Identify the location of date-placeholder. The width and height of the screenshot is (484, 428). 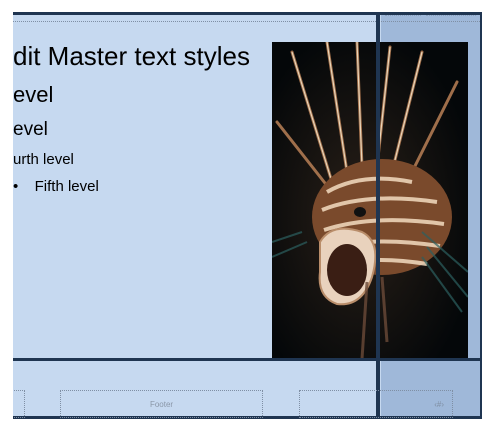
(19, 404).